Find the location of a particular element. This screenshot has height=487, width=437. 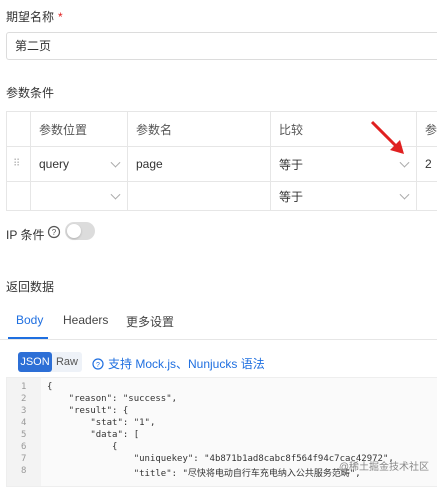

mock-syntax-text: 支持 Mock.js、Nunjucks 语法 is located at coordinates (186, 364).